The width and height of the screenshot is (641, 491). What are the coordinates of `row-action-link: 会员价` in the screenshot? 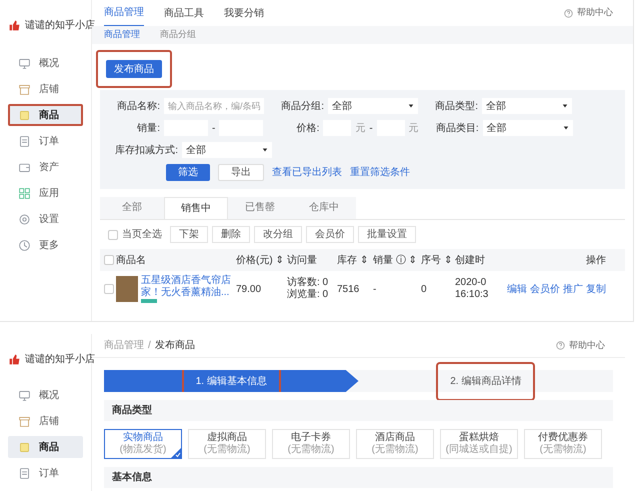 It's located at (545, 289).